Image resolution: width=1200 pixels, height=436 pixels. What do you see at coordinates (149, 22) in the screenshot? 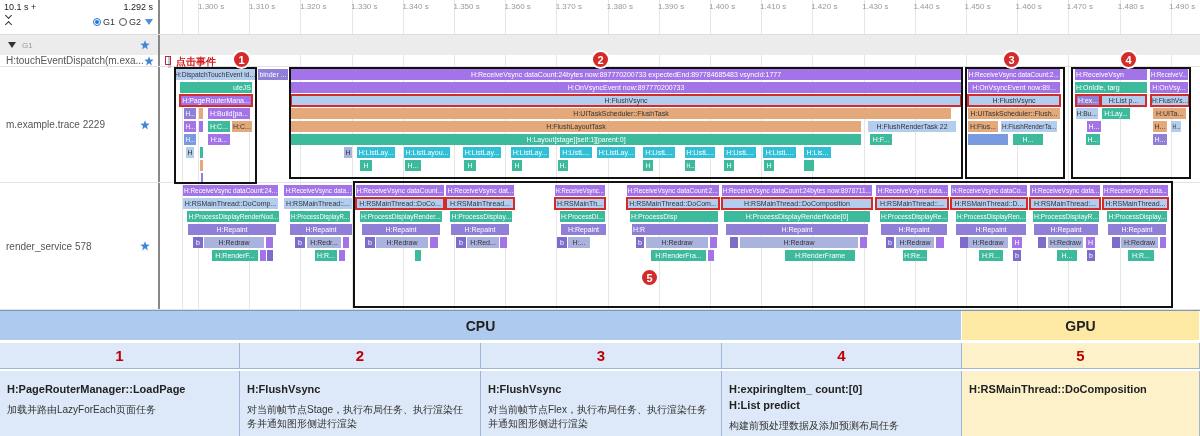
I see `dropdown-icon` at bounding box center [149, 22].